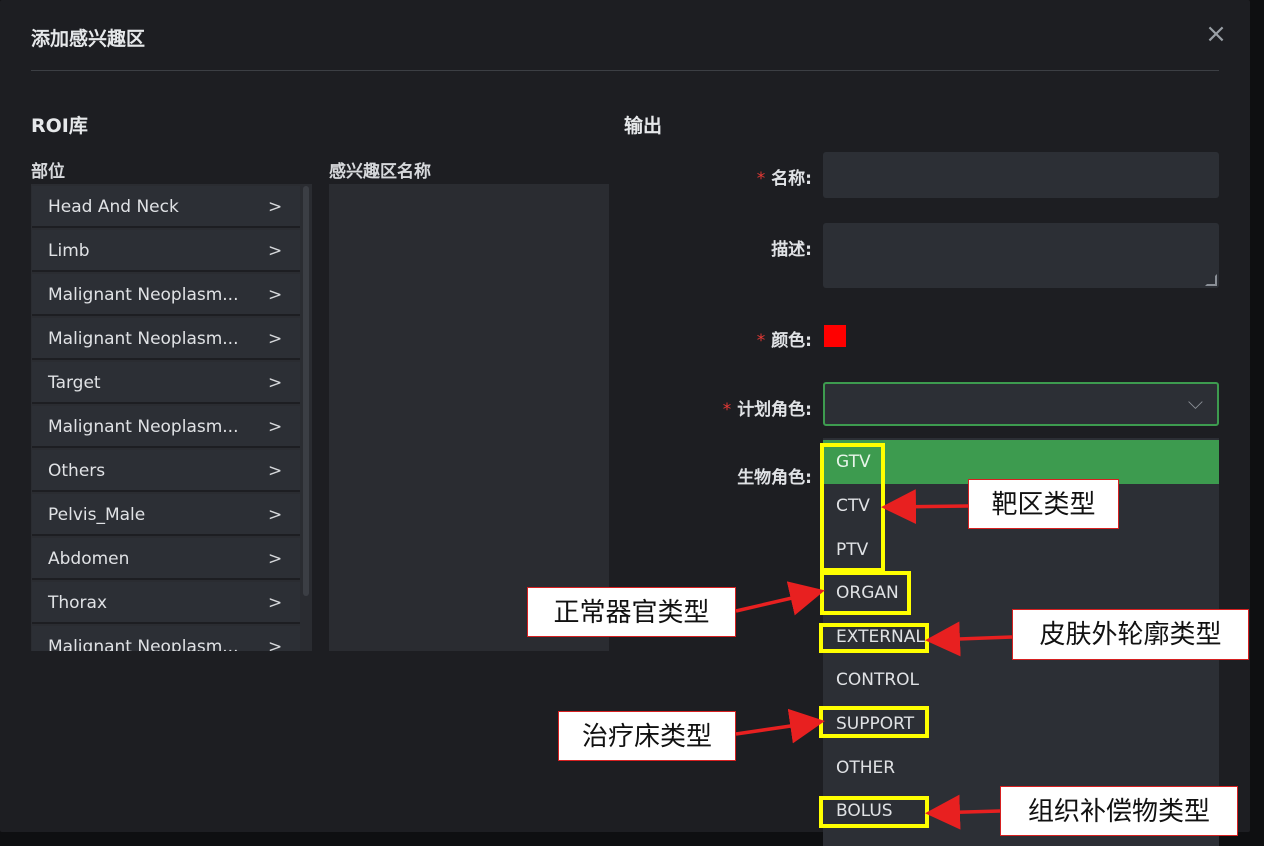 This screenshot has width=1264, height=846. What do you see at coordinates (1043, 504) in the screenshot?
I see `callout-target-type: 靶区类型` at bounding box center [1043, 504].